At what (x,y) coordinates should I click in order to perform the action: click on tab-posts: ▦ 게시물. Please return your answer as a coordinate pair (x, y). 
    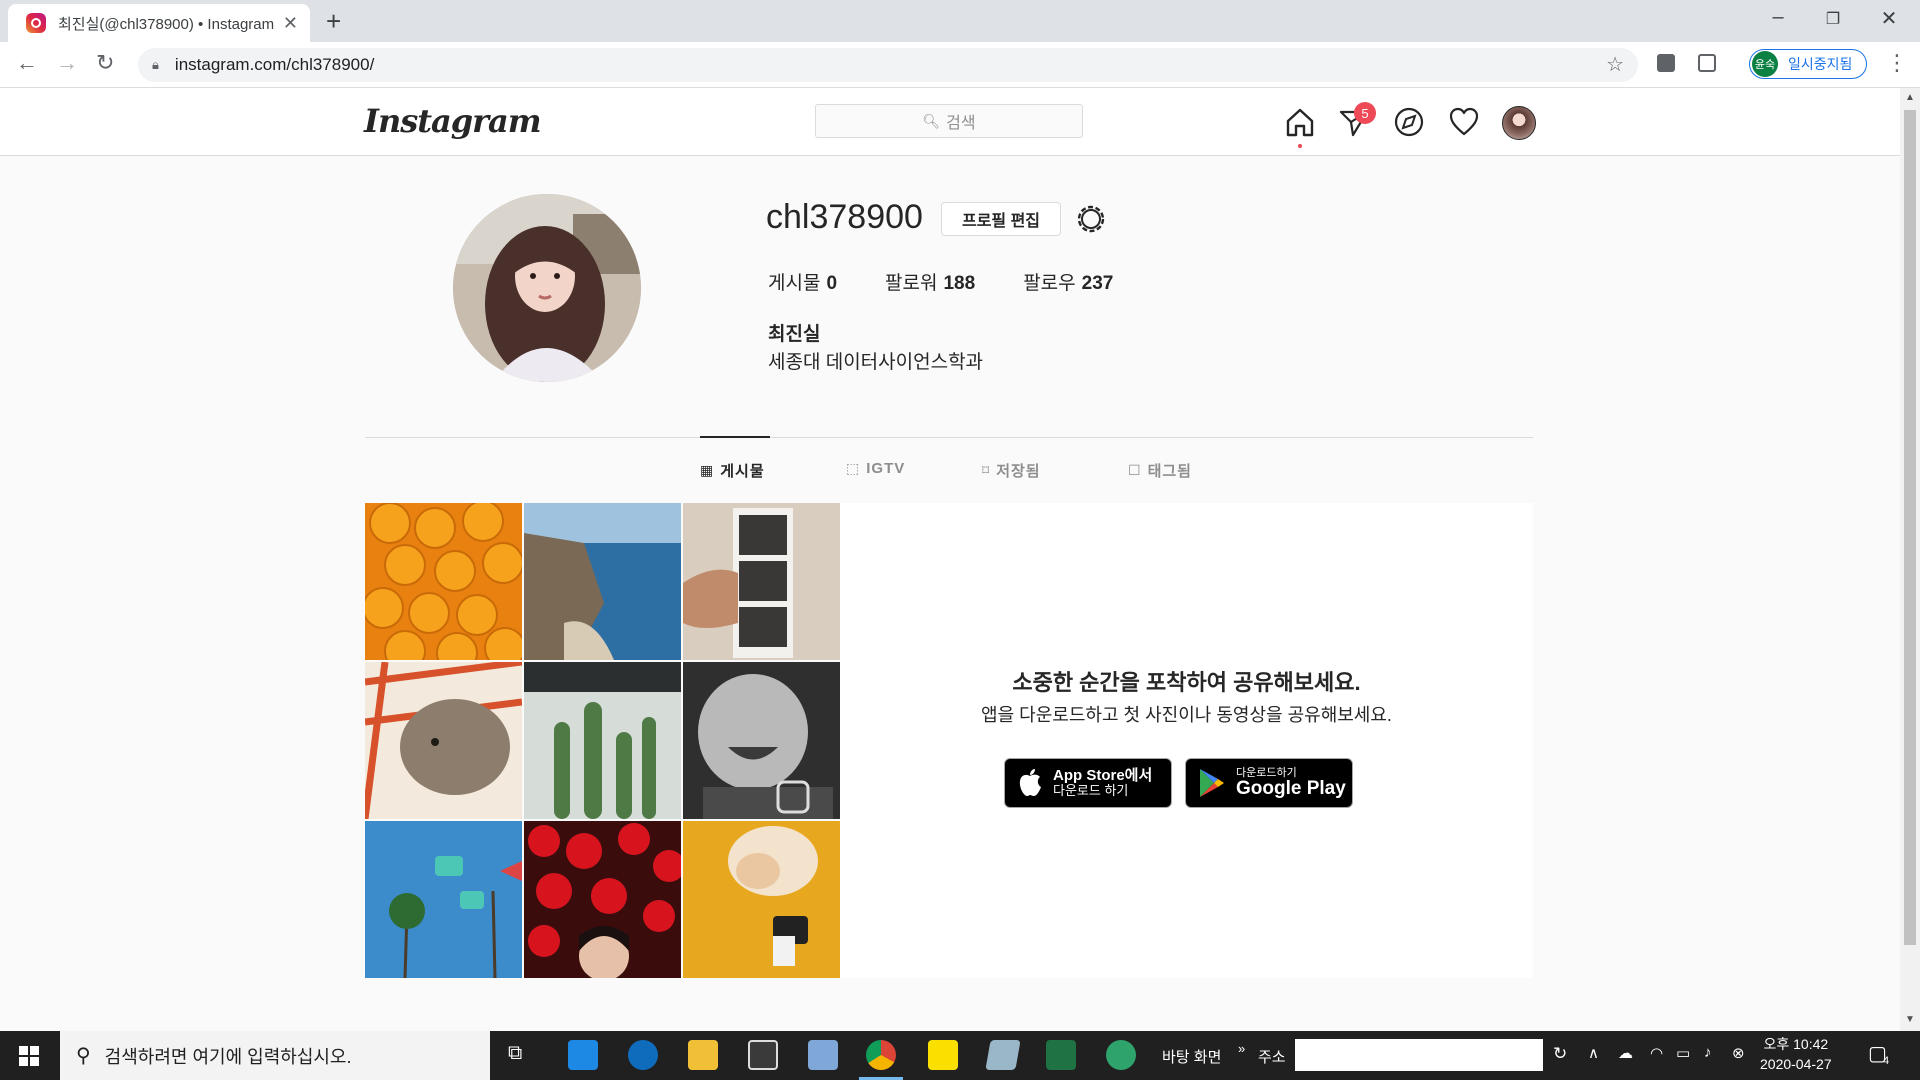
    Looking at the image, I should click on (732, 470).